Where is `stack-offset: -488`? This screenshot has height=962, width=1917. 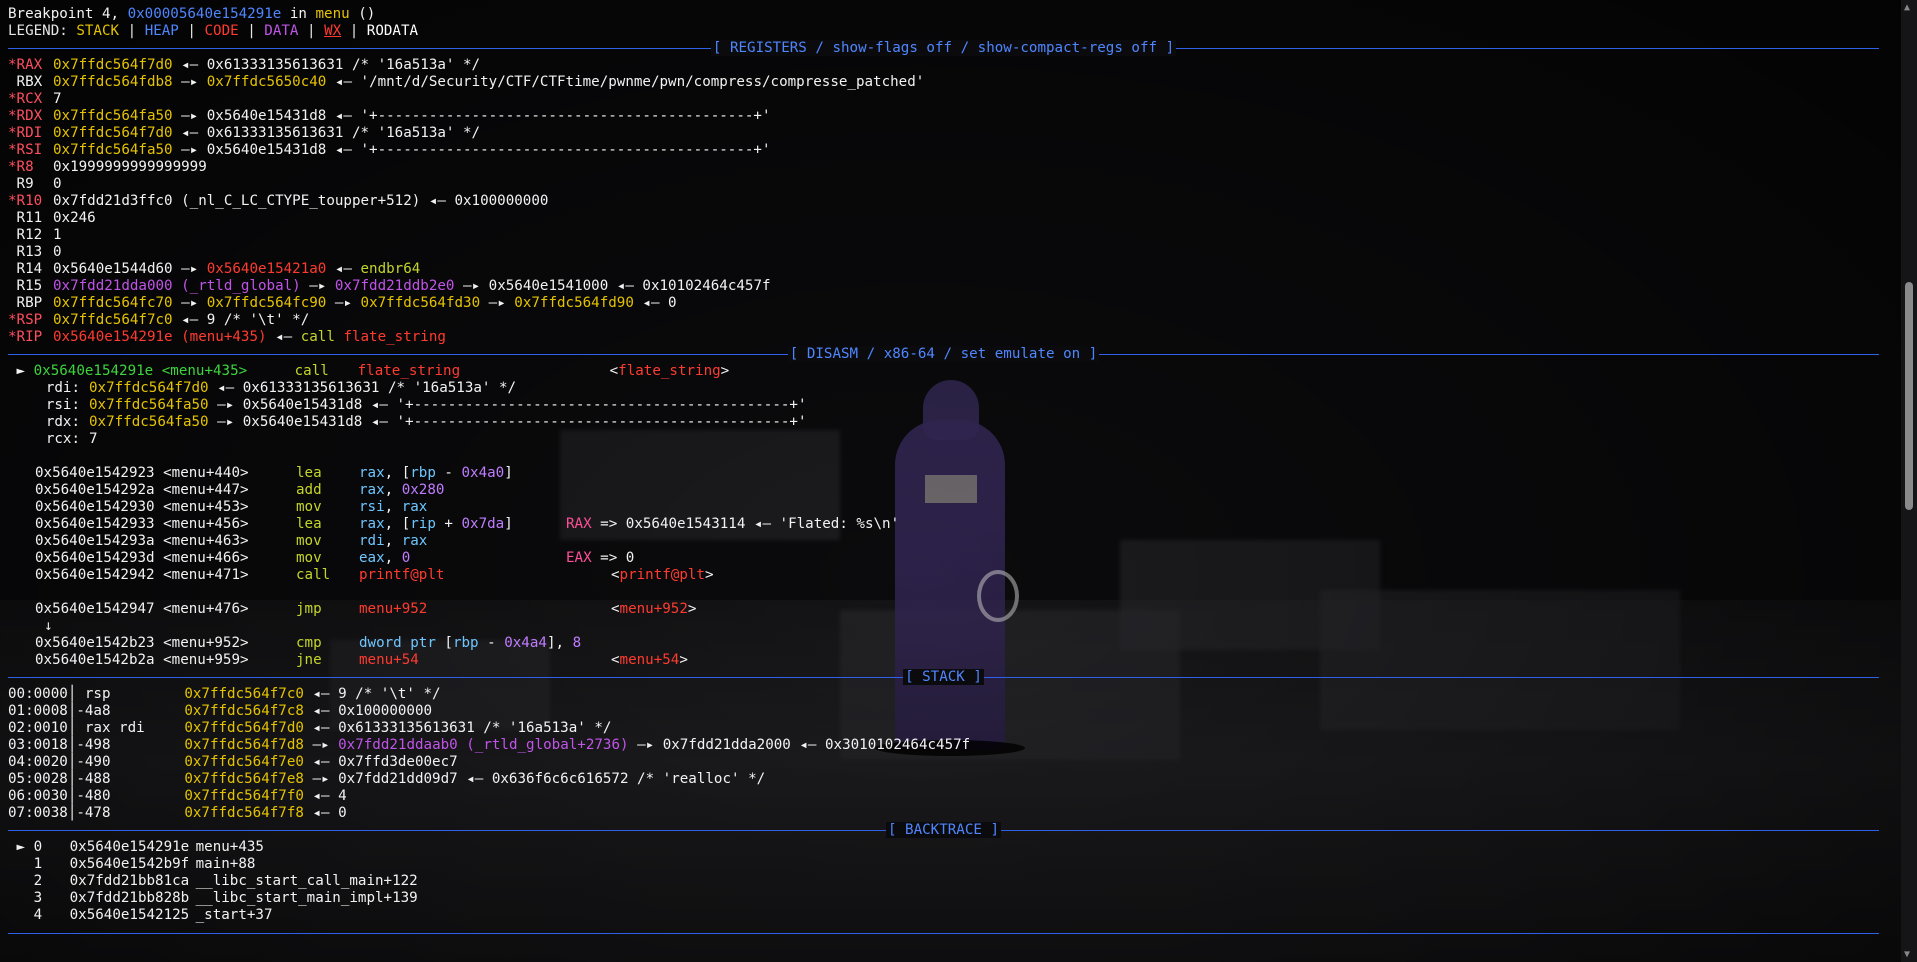
stack-offset: -488 is located at coordinates (110, 779).